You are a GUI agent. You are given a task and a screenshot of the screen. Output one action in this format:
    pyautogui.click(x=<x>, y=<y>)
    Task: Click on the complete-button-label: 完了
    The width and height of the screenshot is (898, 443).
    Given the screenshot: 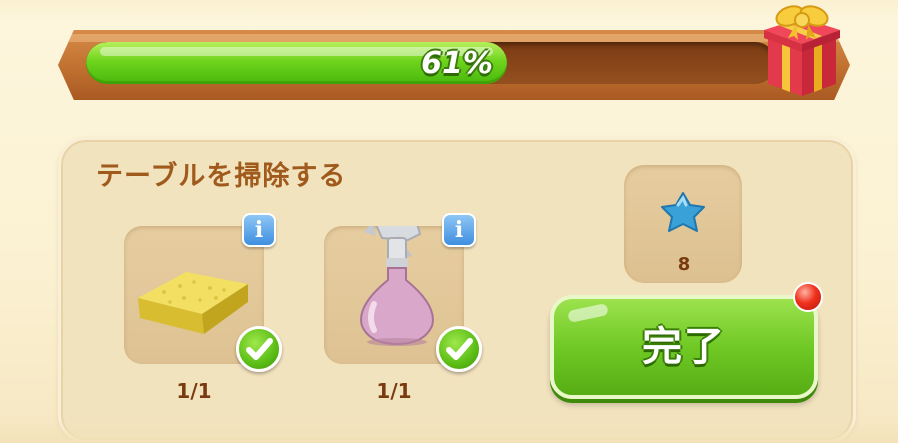 What is the action you would take?
    pyautogui.click(x=684, y=347)
    